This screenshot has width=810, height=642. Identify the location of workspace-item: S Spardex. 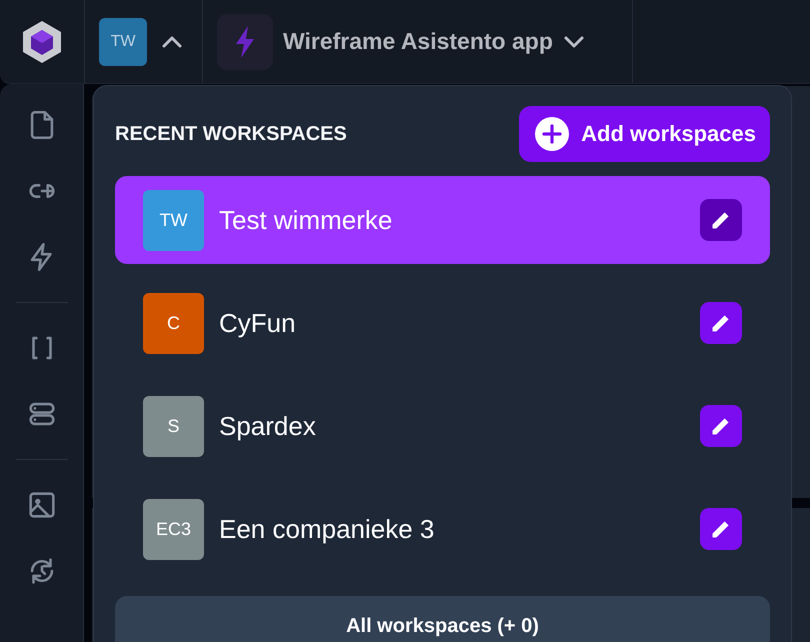
(442, 426).